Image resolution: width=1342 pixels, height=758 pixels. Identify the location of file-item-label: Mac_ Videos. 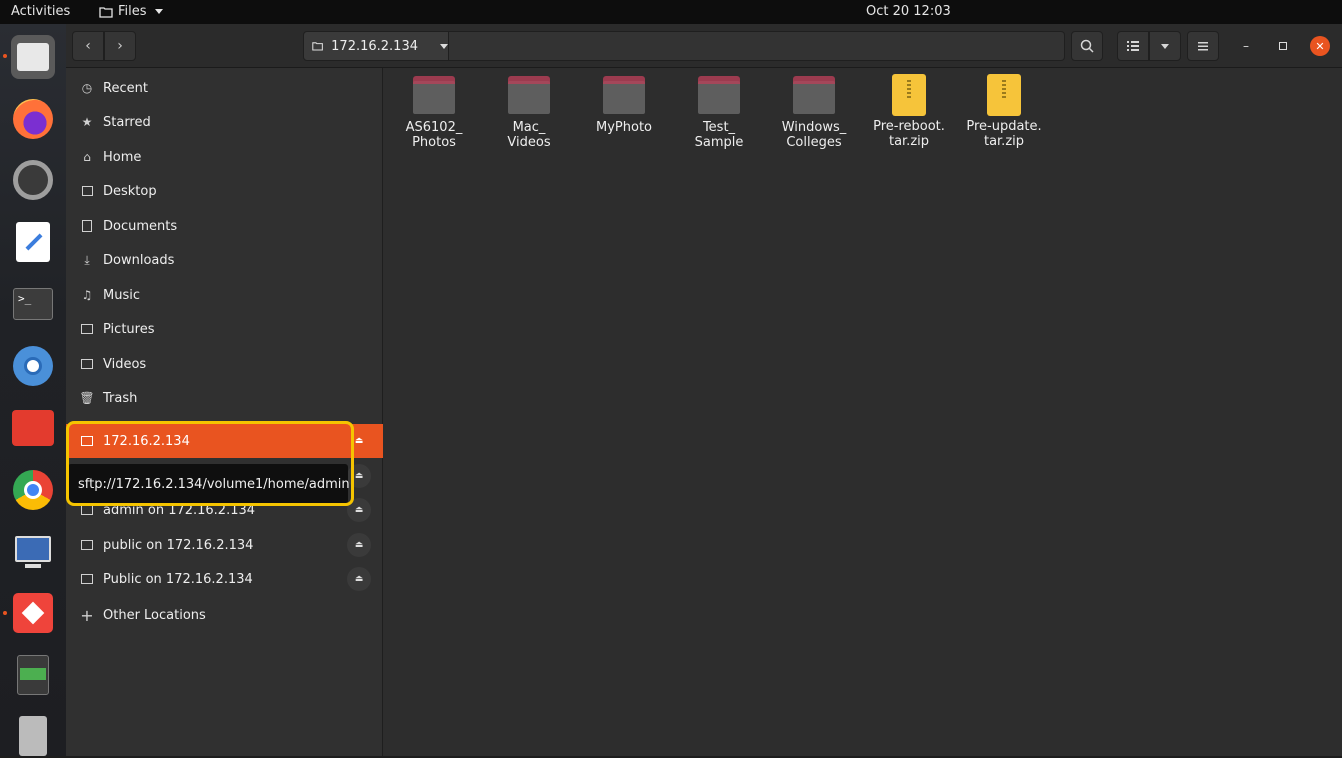
(529, 135).